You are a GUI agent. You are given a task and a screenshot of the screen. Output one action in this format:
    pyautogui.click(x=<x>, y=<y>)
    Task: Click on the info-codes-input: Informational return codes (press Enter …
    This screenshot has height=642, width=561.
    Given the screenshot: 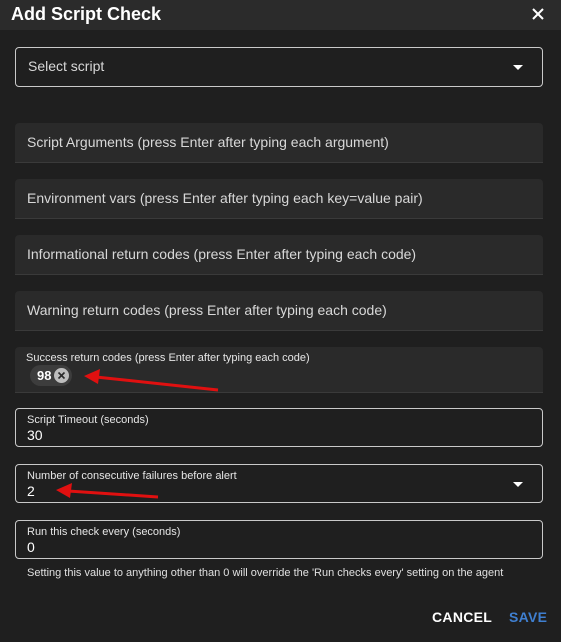 What is the action you would take?
    pyautogui.click(x=279, y=255)
    